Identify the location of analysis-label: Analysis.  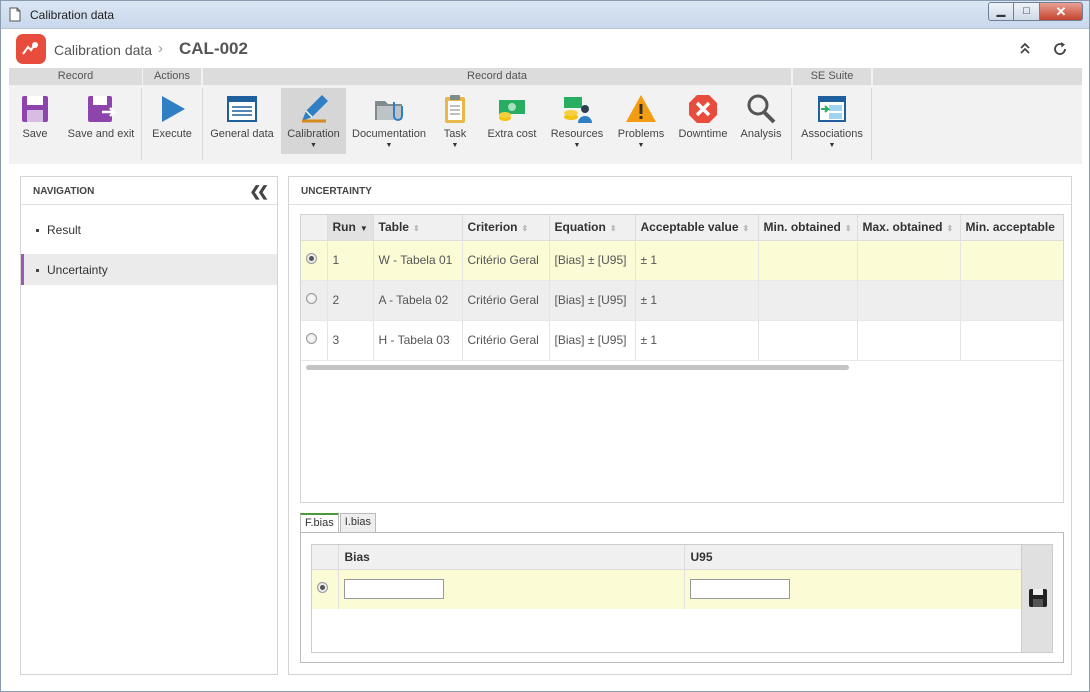
(761, 134).